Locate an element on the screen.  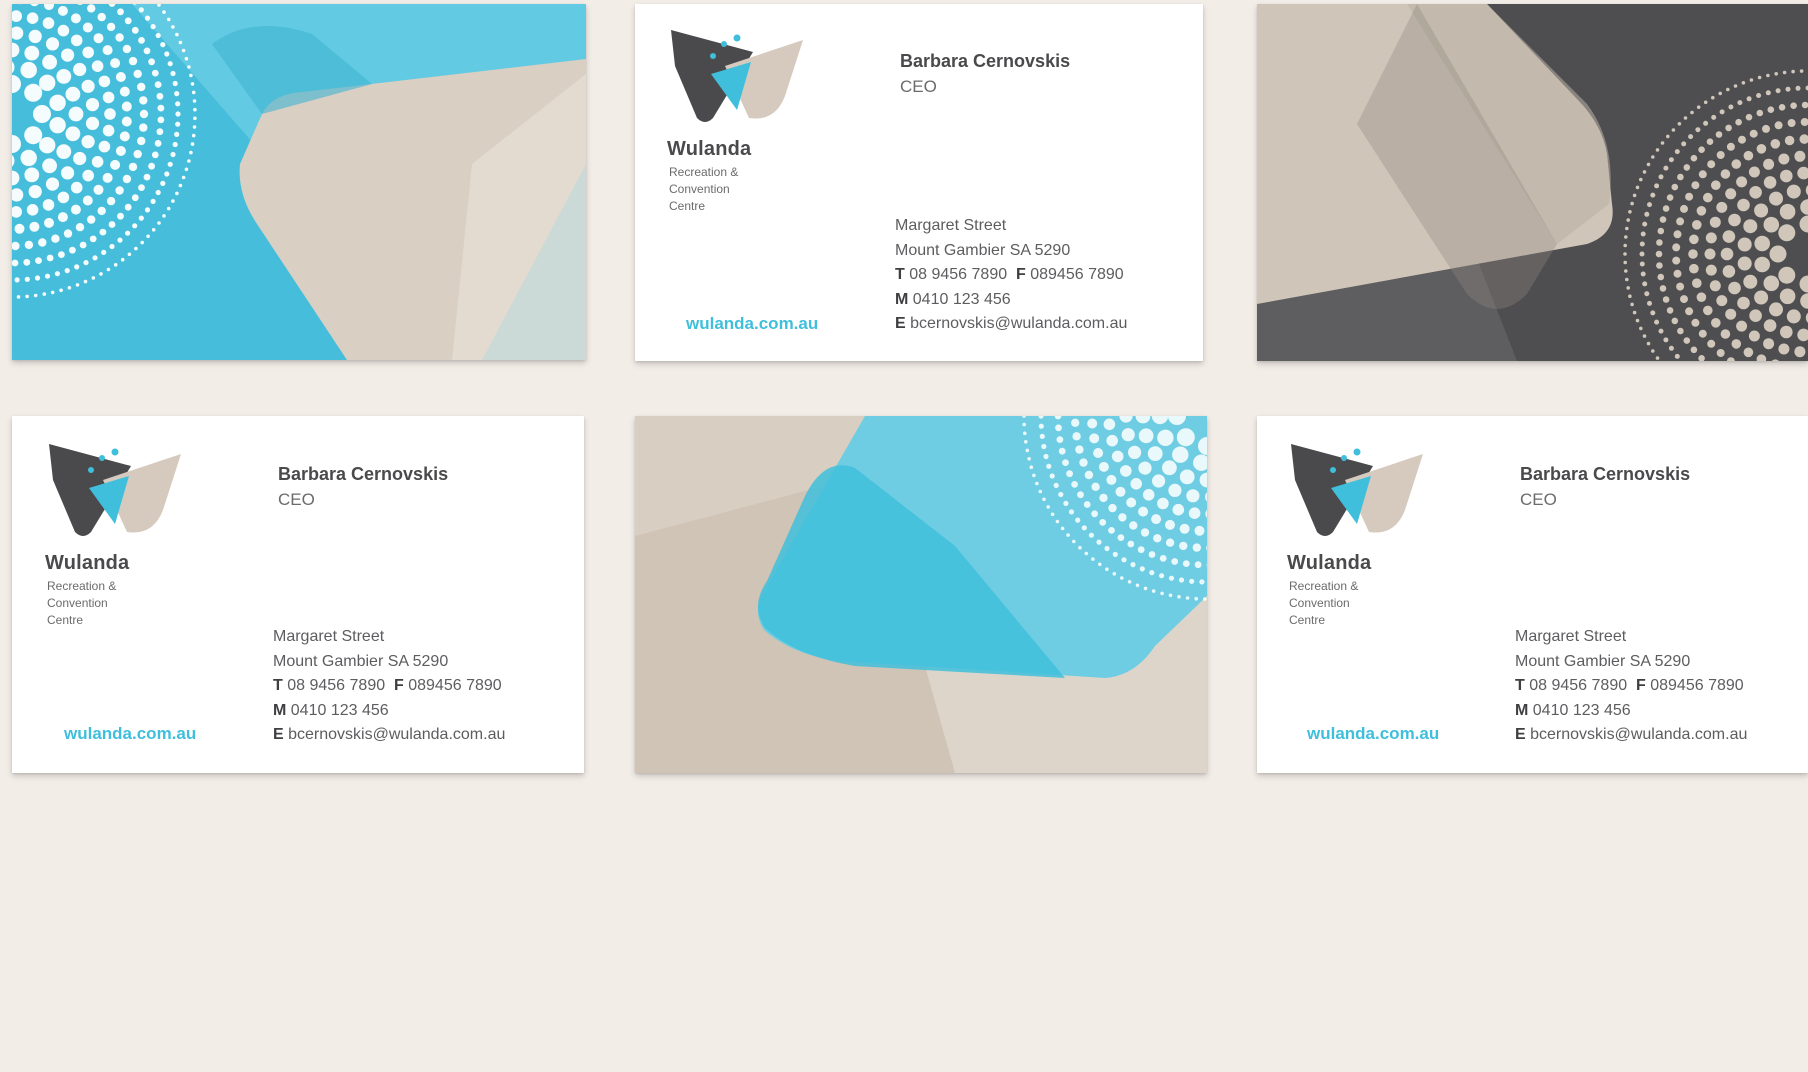
mobile-prefix: M is located at coordinates (902, 299).